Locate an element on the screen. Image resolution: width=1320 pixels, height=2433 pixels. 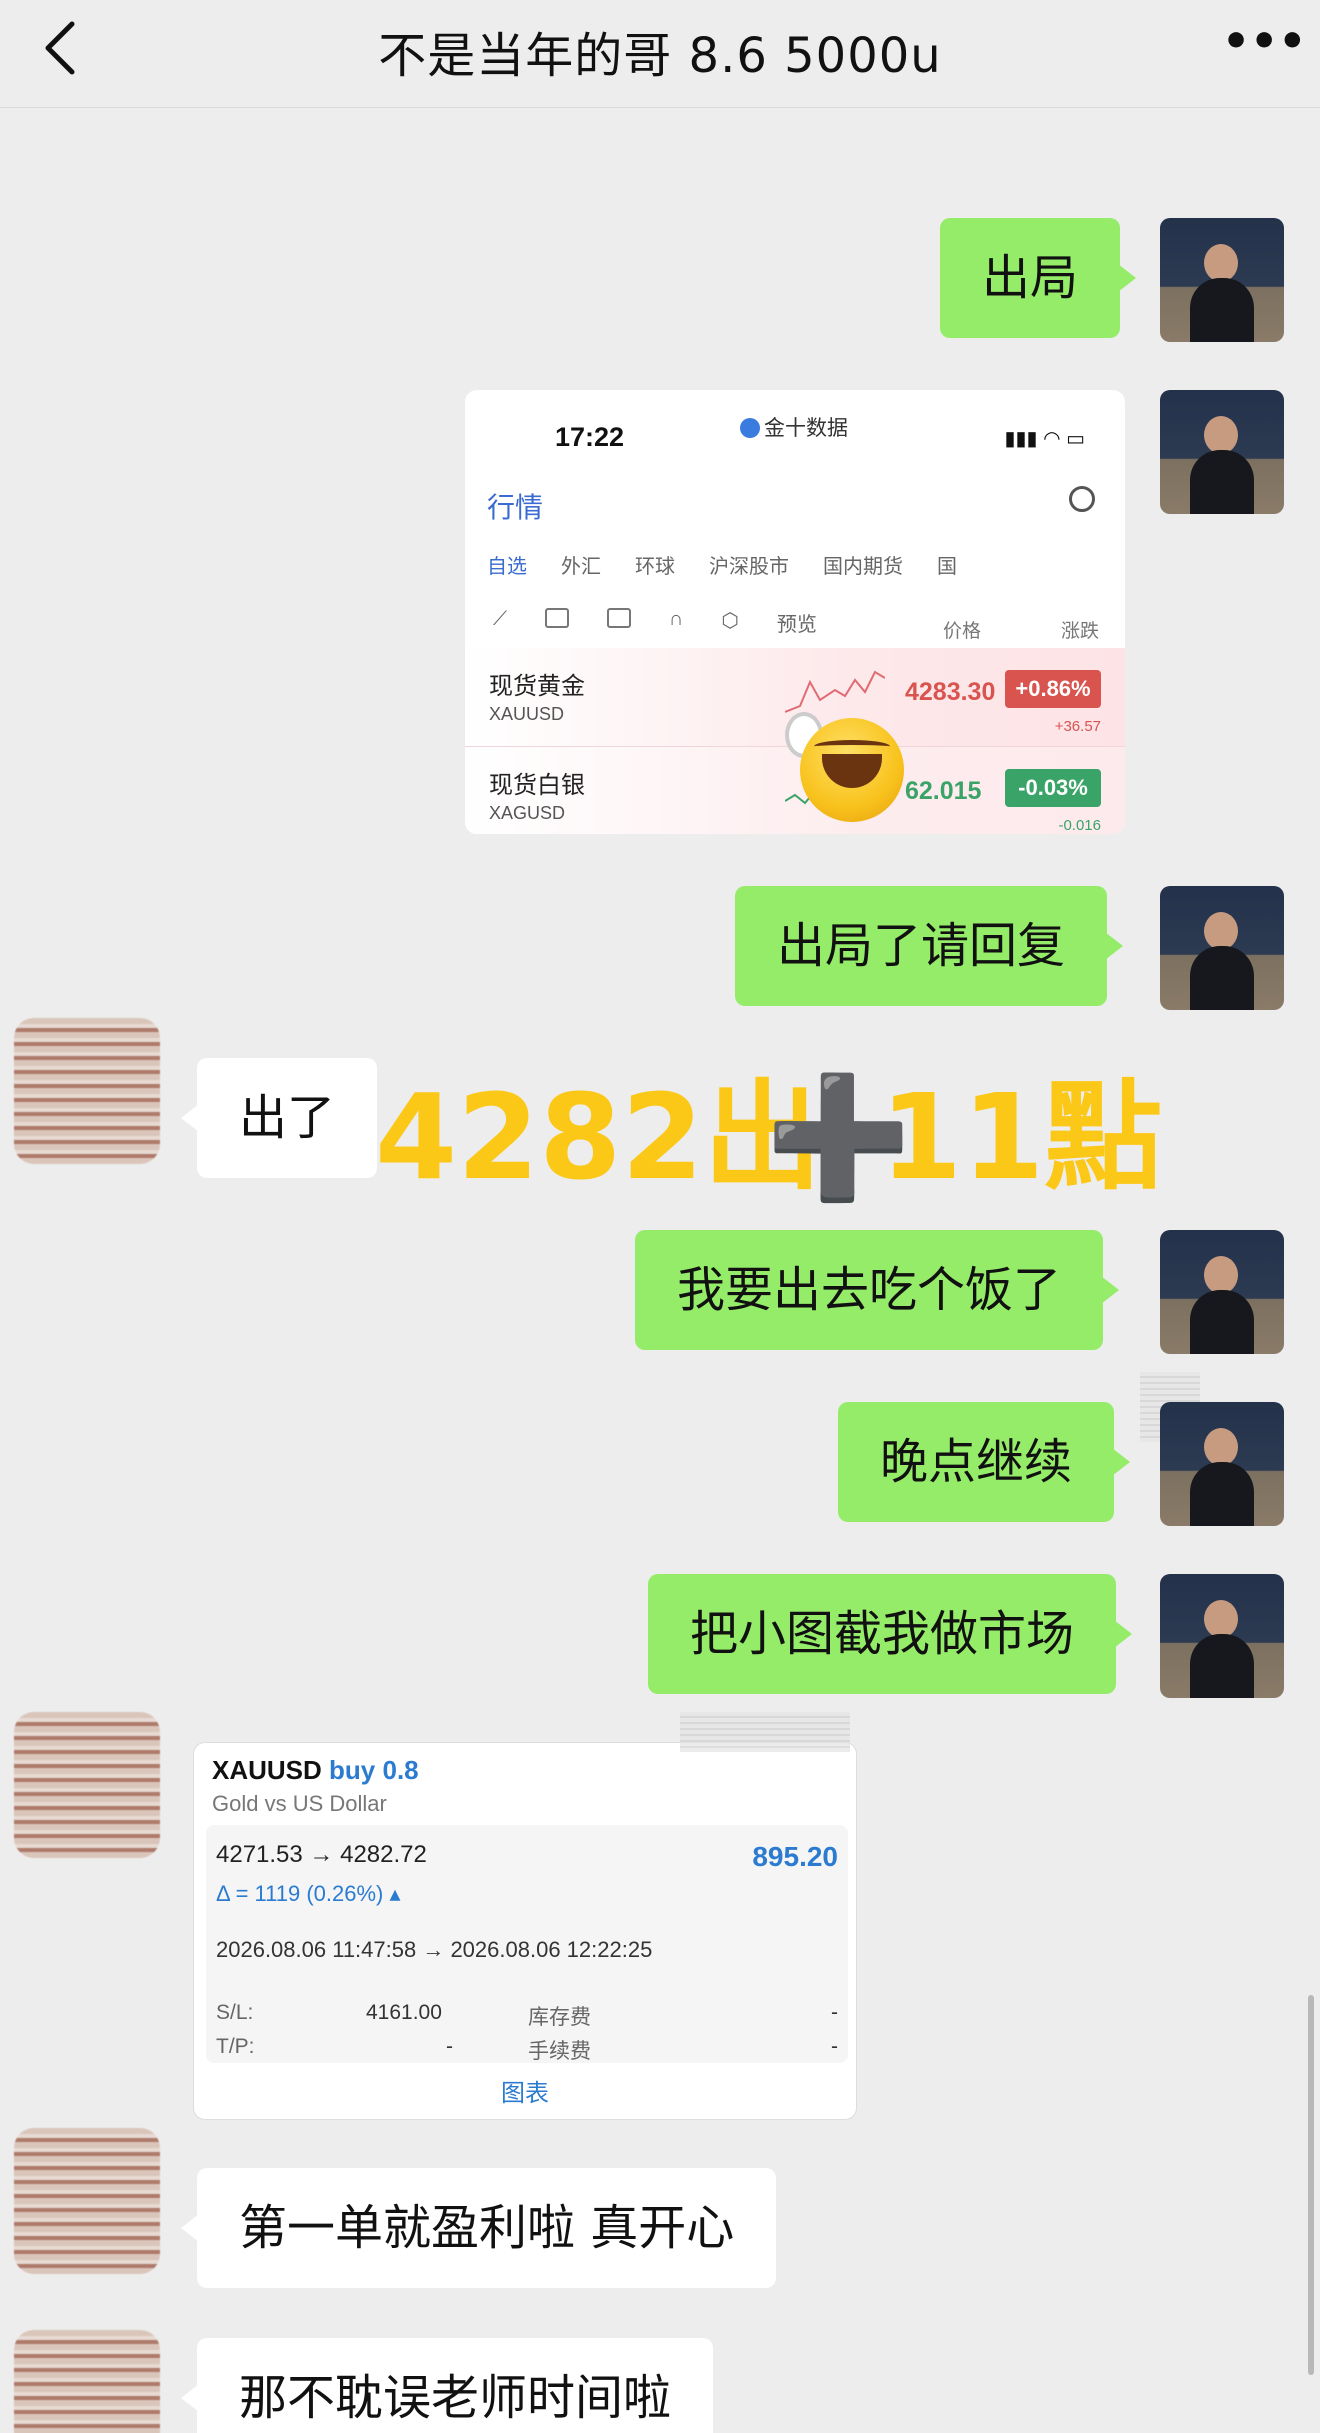
tab-favorites: 自选 is located at coordinates (507, 567).